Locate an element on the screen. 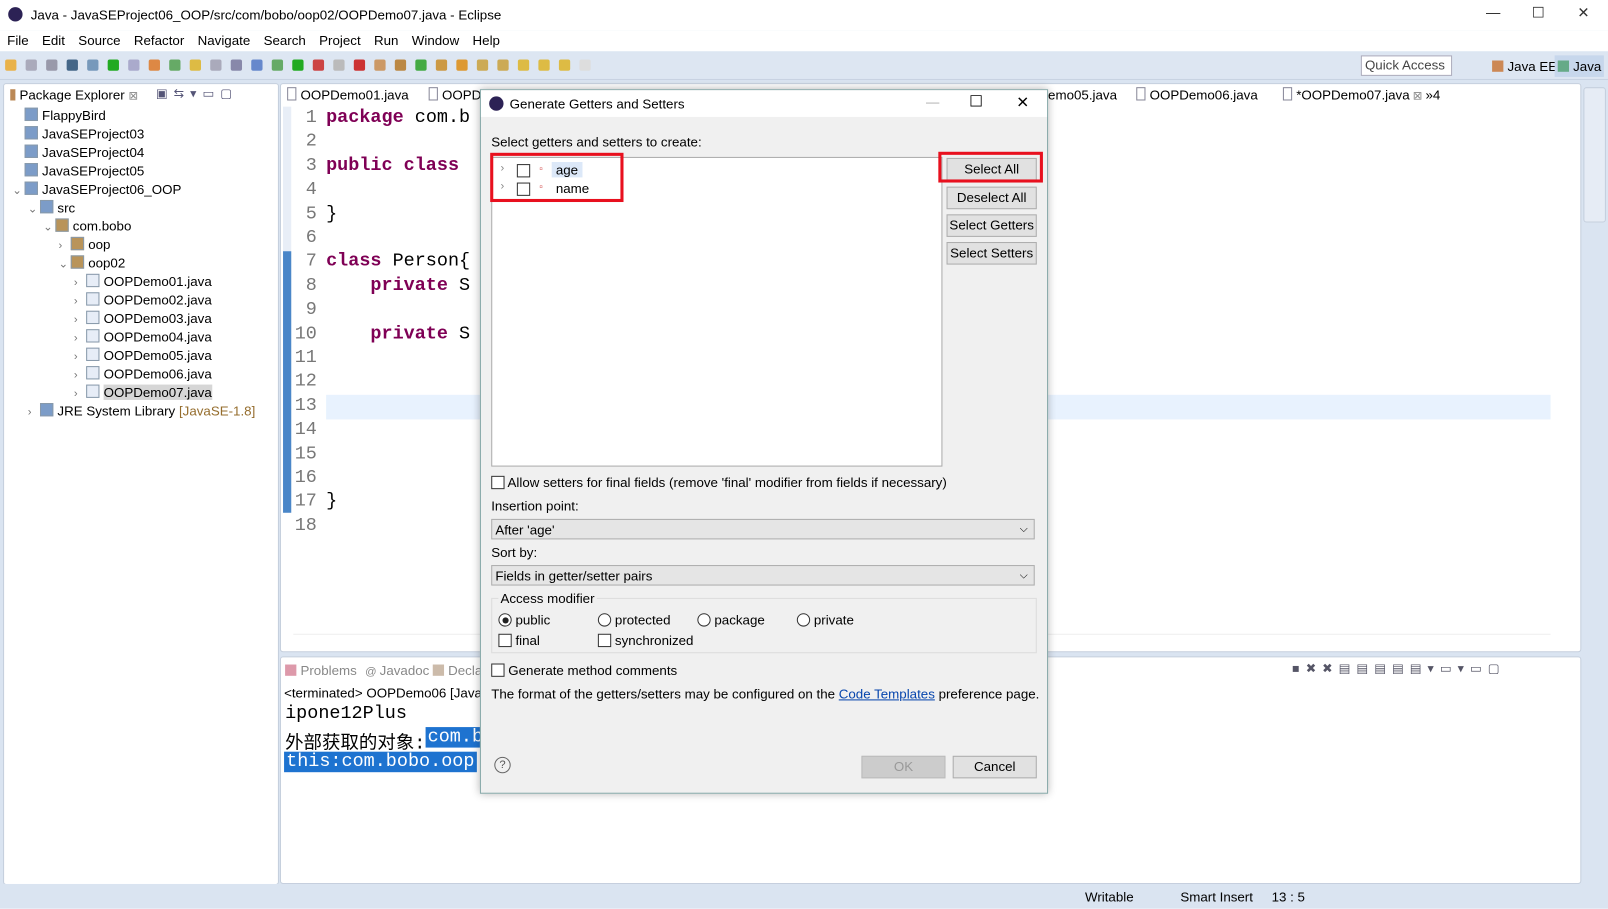  perspective-java-ee: Java EE is located at coordinates (1524, 66).